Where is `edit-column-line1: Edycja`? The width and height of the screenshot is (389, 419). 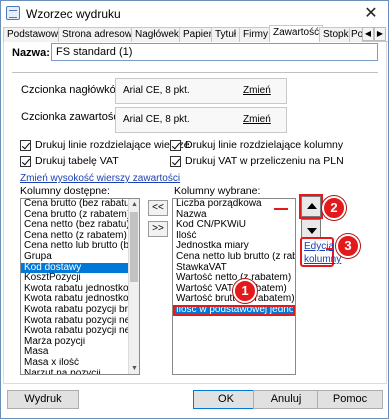 edit-column-line1: Edycja is located at coordinates (319, 246).